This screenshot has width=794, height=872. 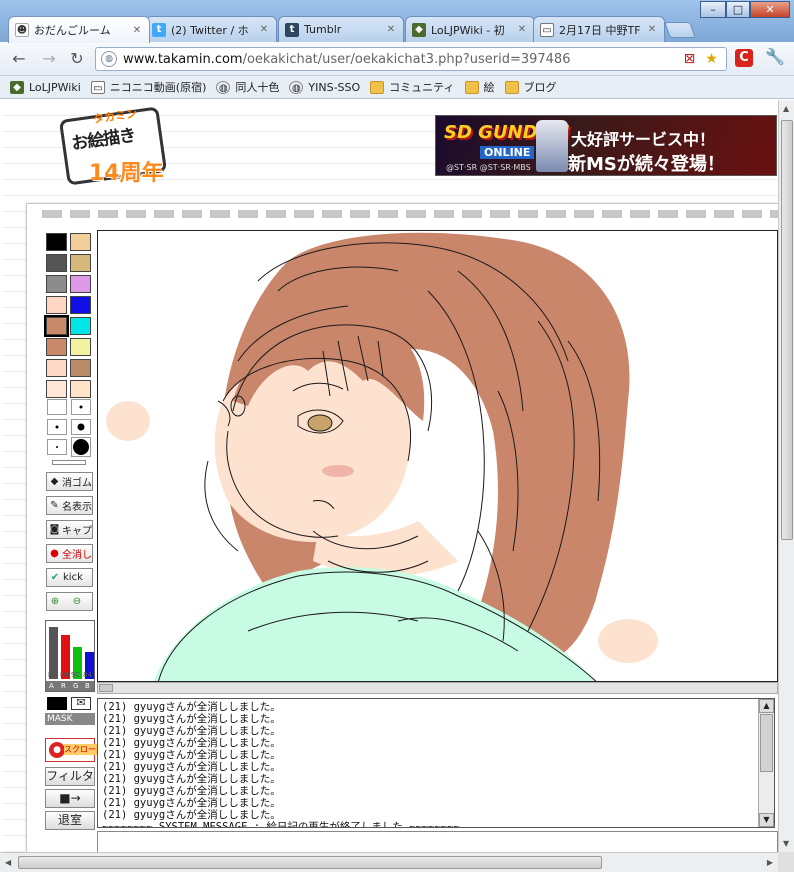 What do you see at coordinates (79, 29) in the screenshot?
I see `tab-odango-room: ☻ おだんごルーム ✕` at bounding box center [79, 29].